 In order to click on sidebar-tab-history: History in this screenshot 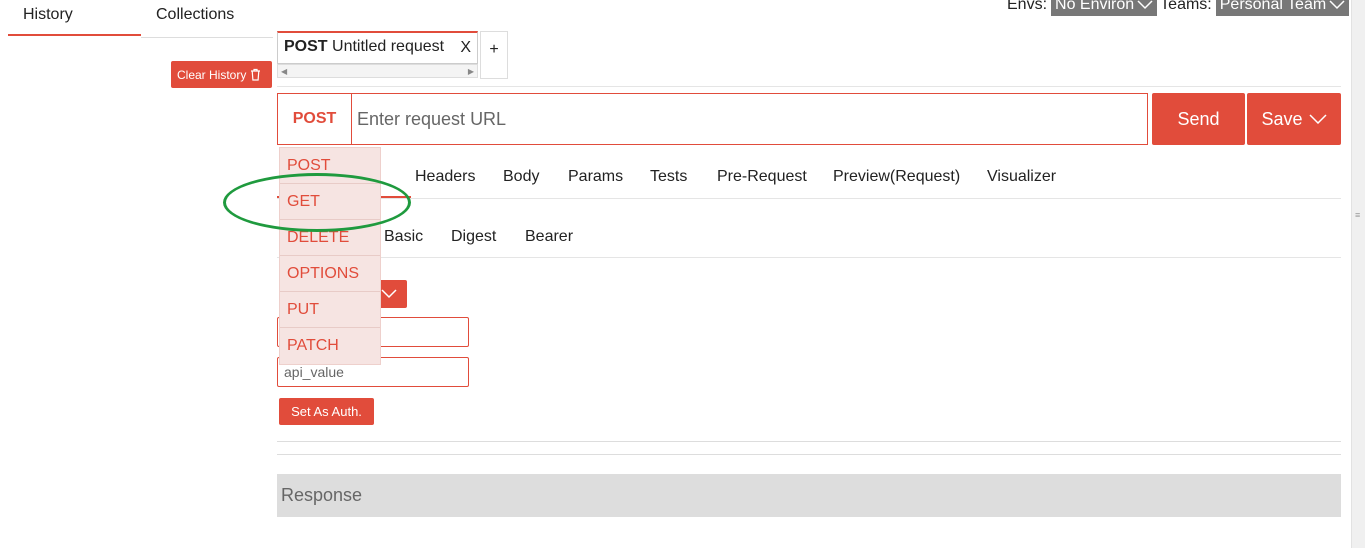, I will do `click(74, 18)`.